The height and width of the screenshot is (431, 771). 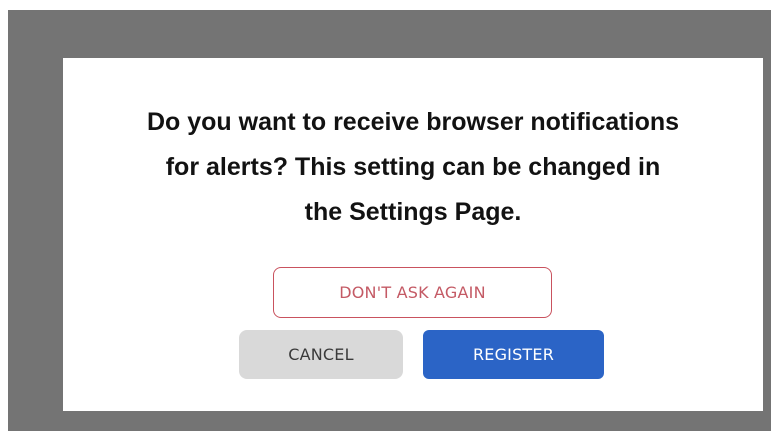 I want to click on cancel-button: CANCEL, so click(x=321, y=354).